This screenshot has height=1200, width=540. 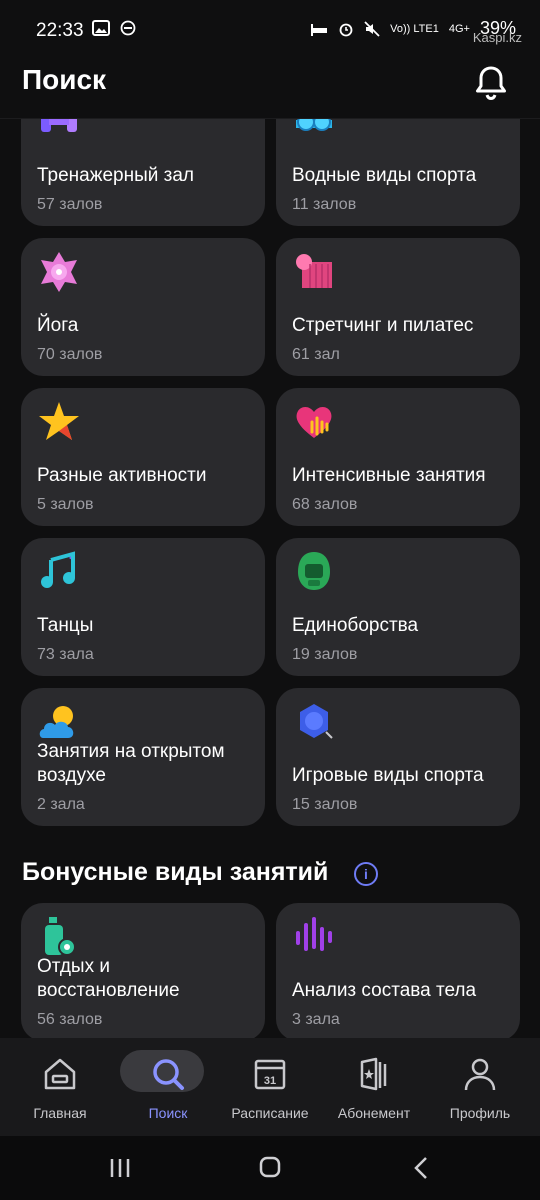 What do you see at coordinates (56, 722) in the screenshot?
I see `sun-cloud-icon` at bounding box center [56, 722].